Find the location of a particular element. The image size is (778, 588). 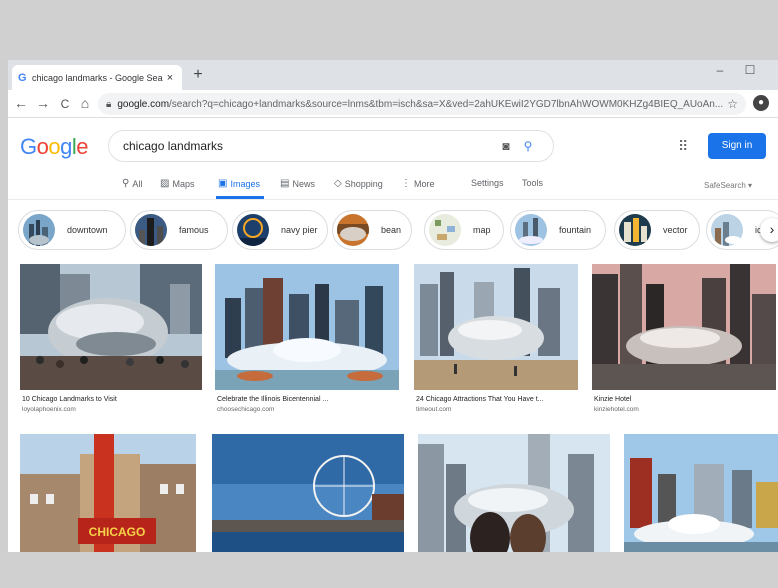

reload-icon: C is located at coordinates (65, 104).